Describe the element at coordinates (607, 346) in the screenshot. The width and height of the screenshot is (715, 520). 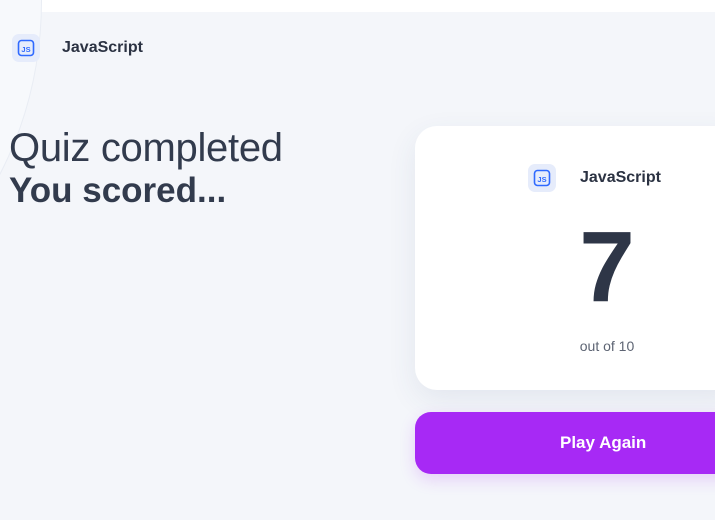
I see `score-total: out of 10` at that location.